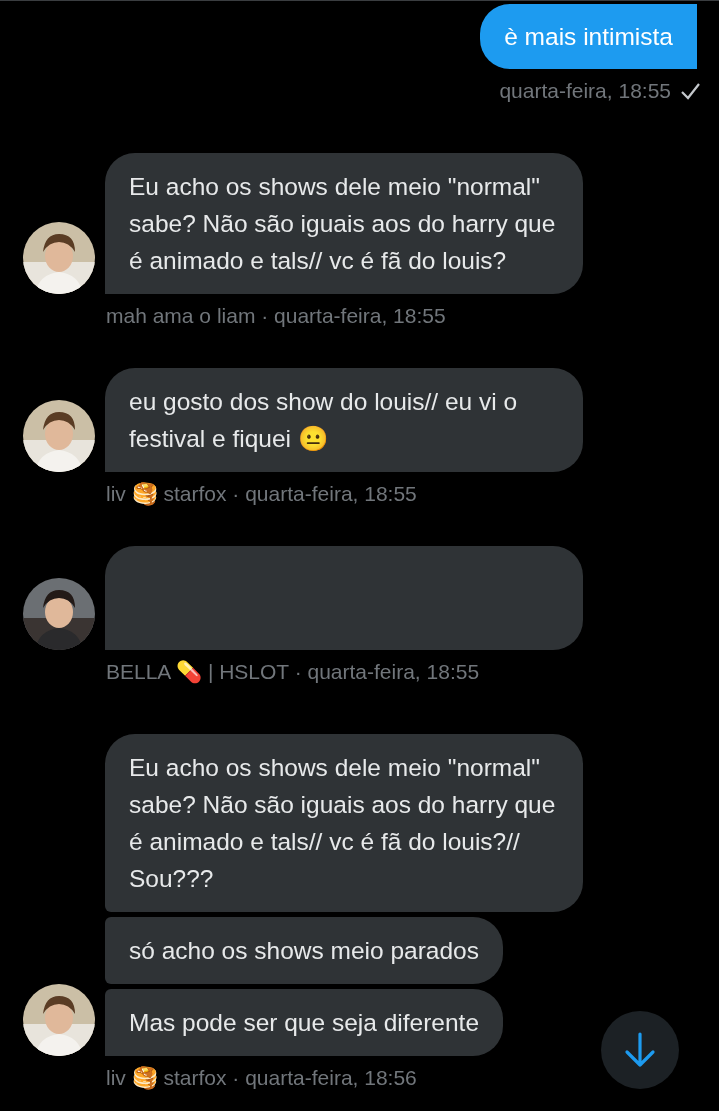 The image size is (719, 1111). What do you see at coordinates (344, 823) in the screenshot?
I see `message-bubble: Eu acho os shows dele meio "normal" sabe? Não são iguais aos do harry que é animado e tals// vc é fã do louis?// Sou???` at bounding box center [344, 823].